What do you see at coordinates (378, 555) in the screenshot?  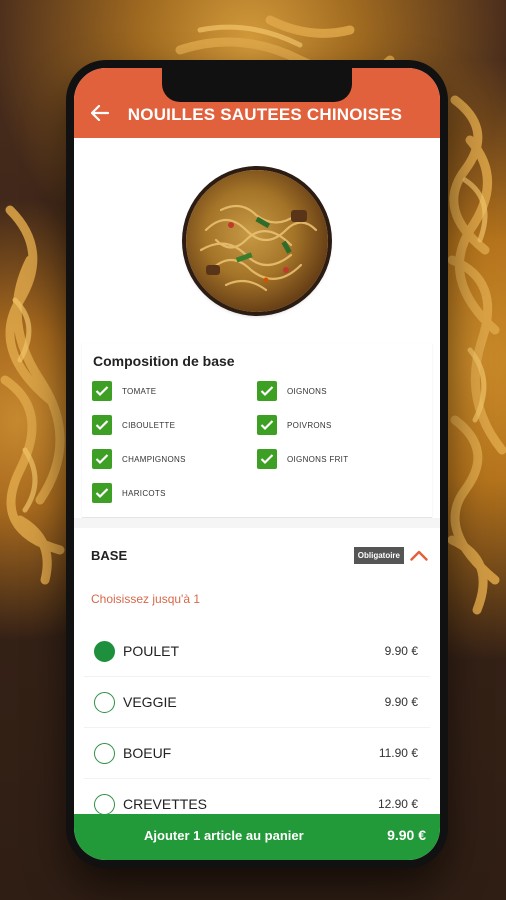 I see `required-badge: Obligatoire` at bounding box center [378, 555].